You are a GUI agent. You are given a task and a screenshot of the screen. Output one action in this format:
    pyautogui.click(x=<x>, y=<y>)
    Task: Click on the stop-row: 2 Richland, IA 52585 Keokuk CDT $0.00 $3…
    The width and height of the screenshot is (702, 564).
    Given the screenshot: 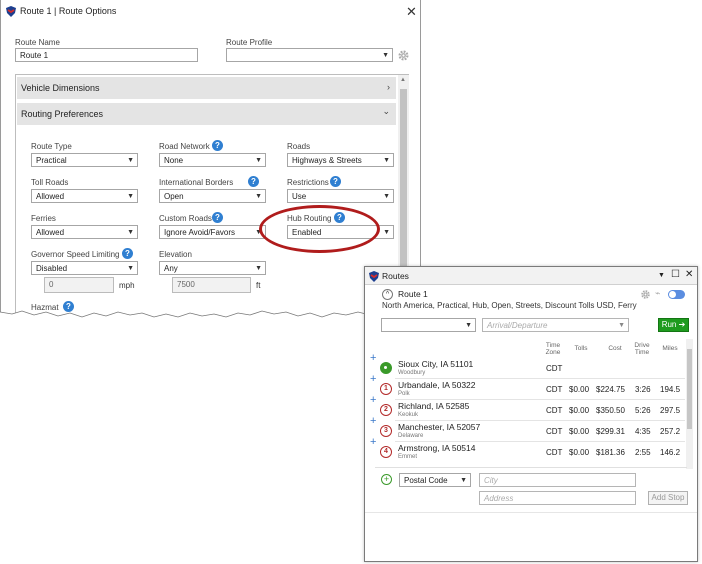 What is the action you would take?
    pyautogui.click(x=525, y=410)
    